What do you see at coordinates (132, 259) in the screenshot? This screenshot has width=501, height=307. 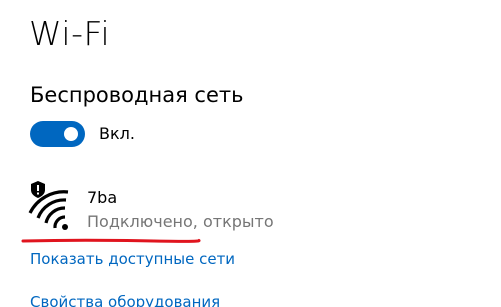 I see `show-available-networks-link: Показать доступные сети` at bounding box center [132, 259].